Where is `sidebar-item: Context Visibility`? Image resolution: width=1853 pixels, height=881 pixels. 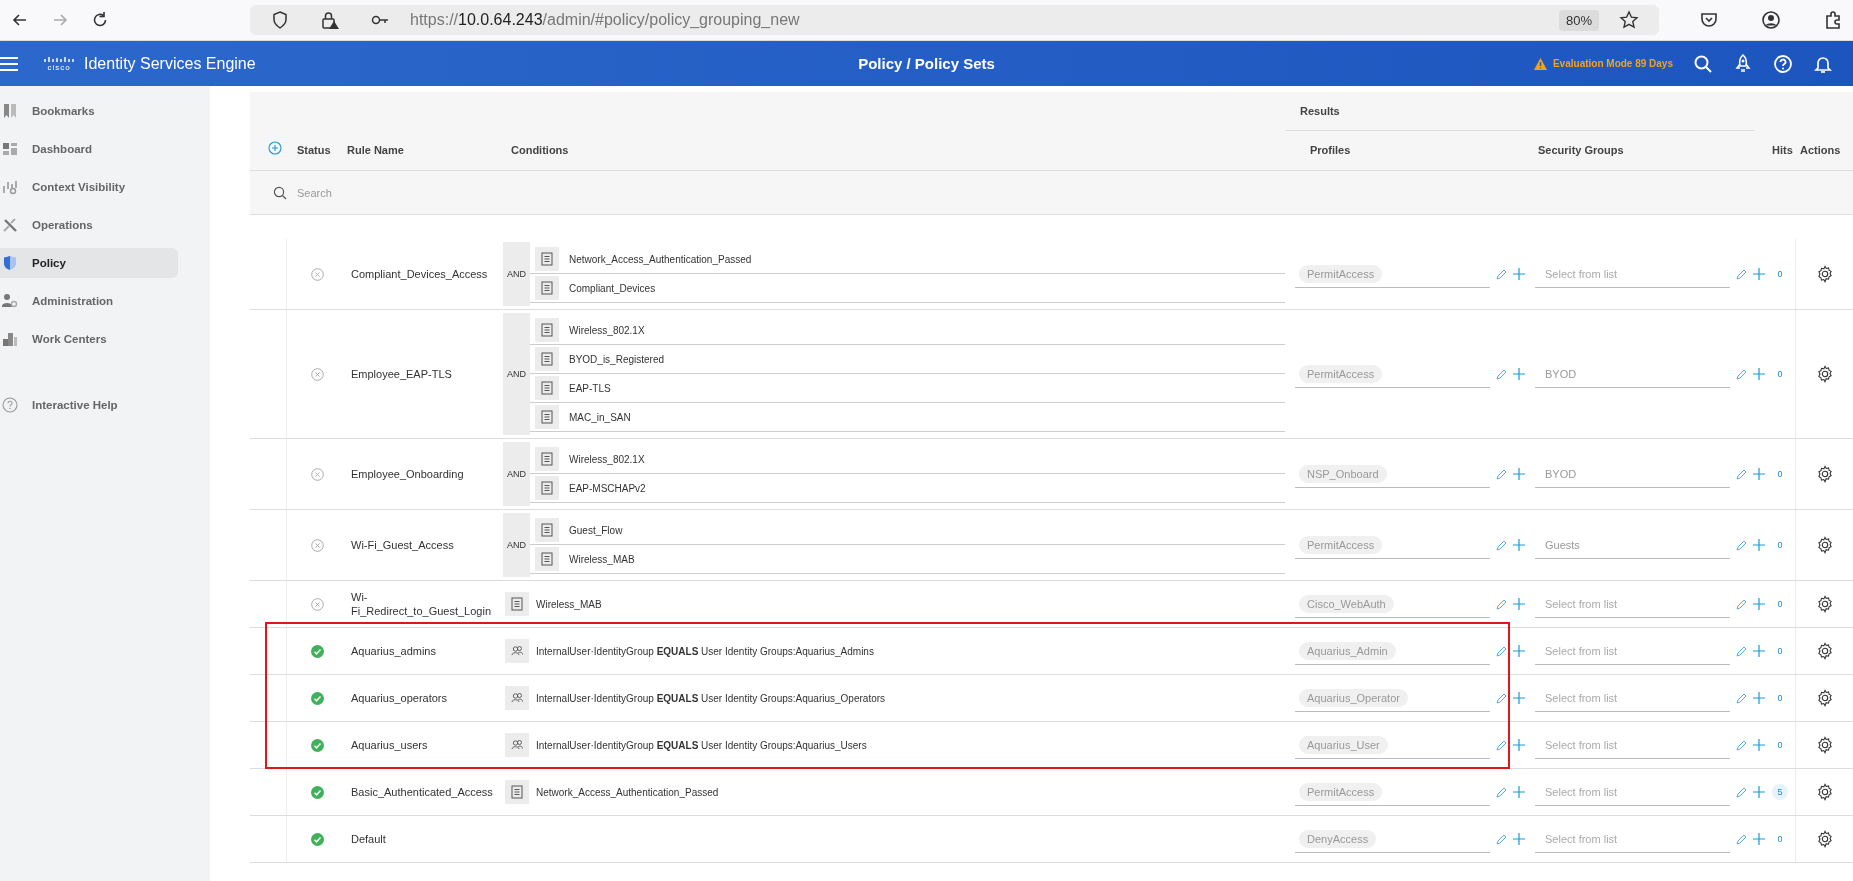
sidebar-item: Context Visibility is located at coordinates (89, 187).